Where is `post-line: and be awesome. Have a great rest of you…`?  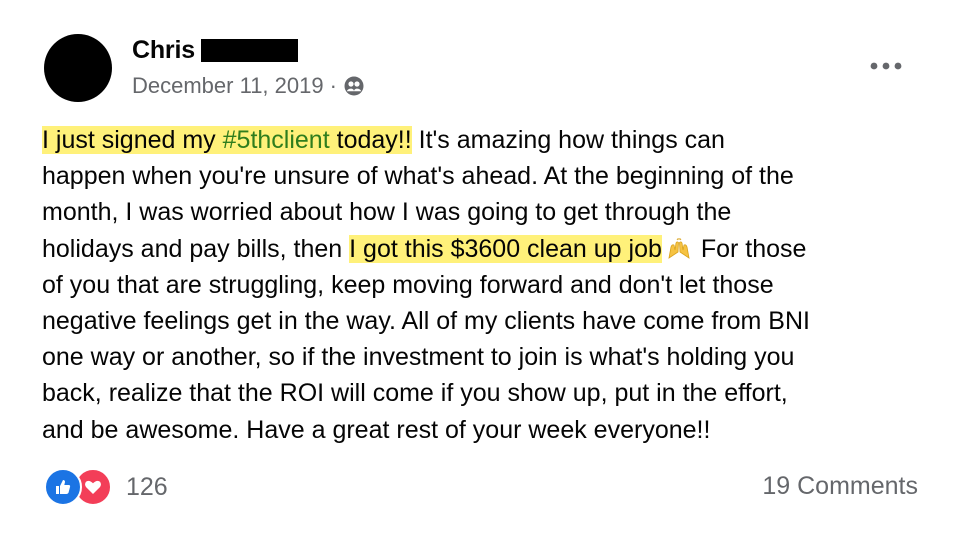 post-line: and be awesome. Have a great rest of you… is located at coordinates (376, 429).